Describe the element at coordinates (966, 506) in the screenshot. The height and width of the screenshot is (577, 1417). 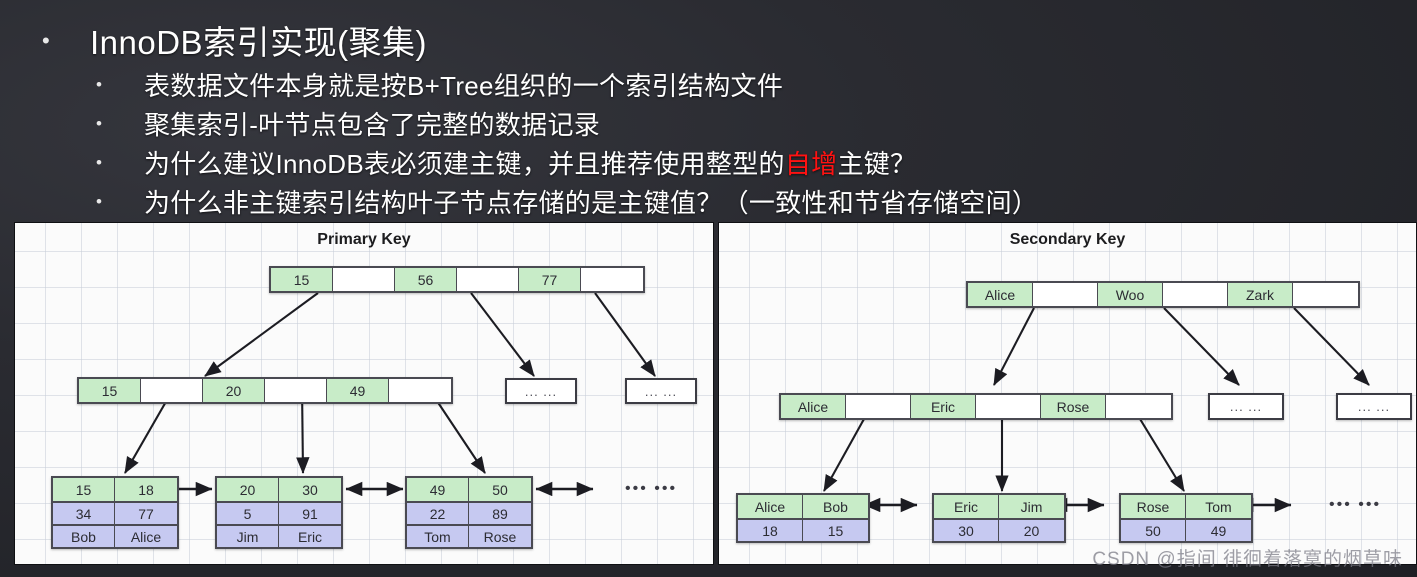
I see `leaf-key-cell: Eric` at that location.